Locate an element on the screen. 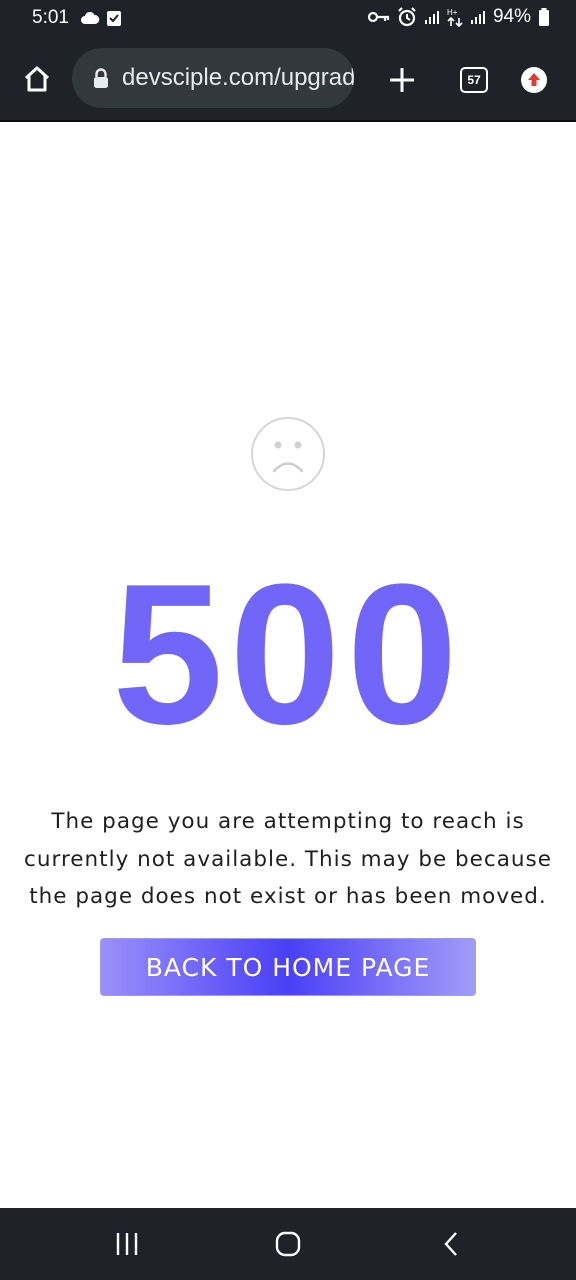 The height and width of the screenshot is (1280, 576). update-button is located at coordinates (534, 80).